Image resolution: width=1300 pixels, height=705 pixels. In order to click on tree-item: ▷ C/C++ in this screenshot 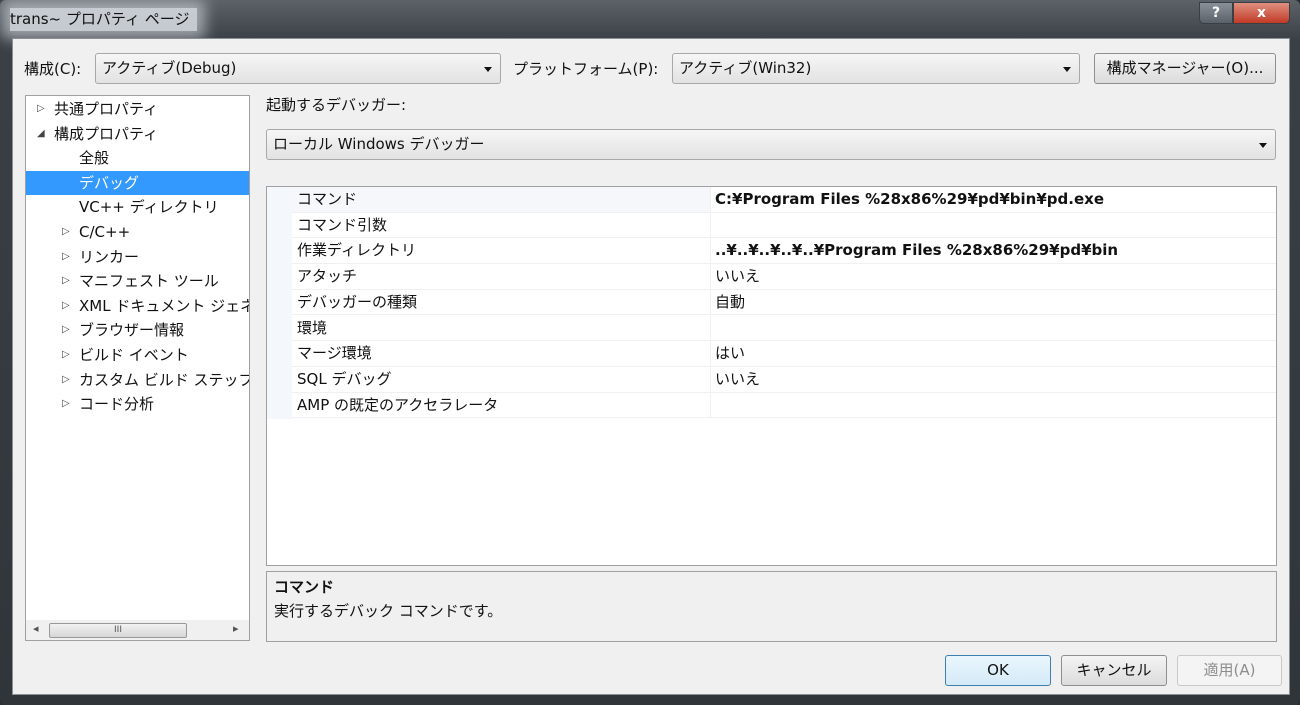, I will do `click(137, 232)`.